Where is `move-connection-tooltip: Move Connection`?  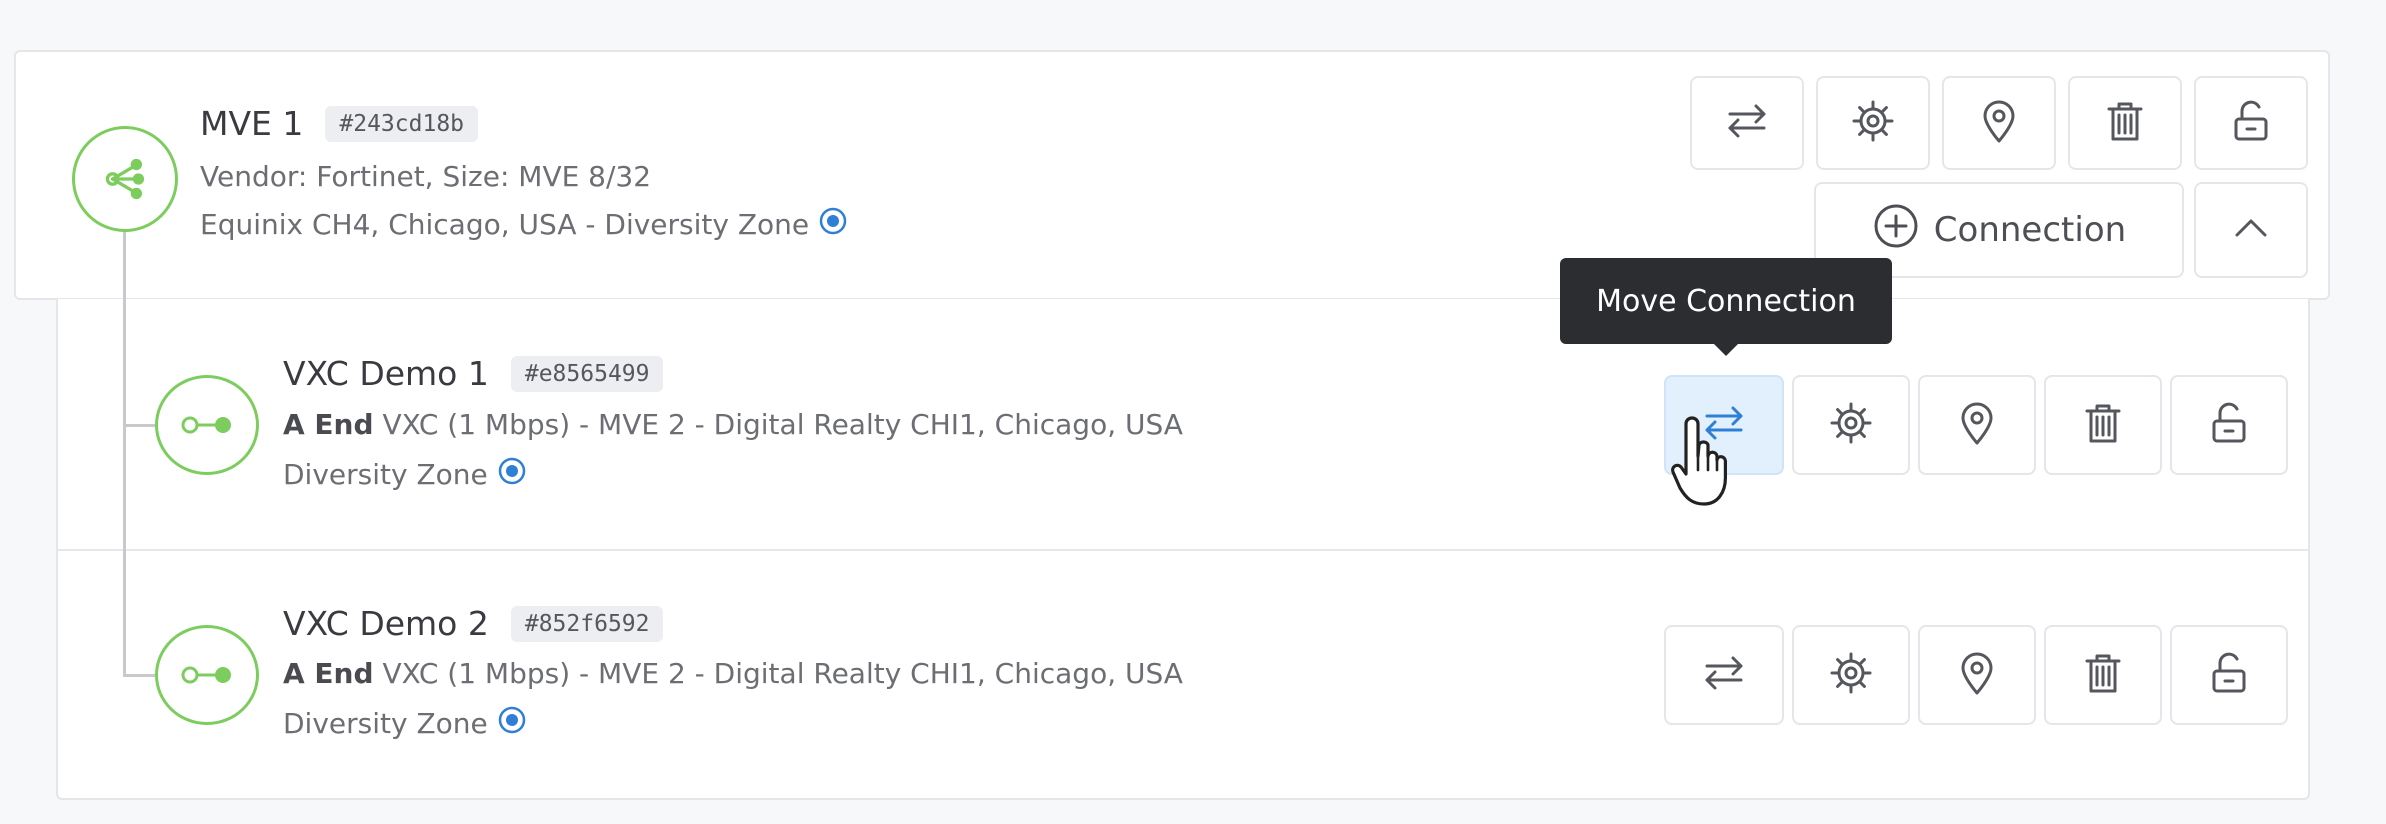 move-connection-tooltip: Move Connection is located at coordinates (1726, 301).